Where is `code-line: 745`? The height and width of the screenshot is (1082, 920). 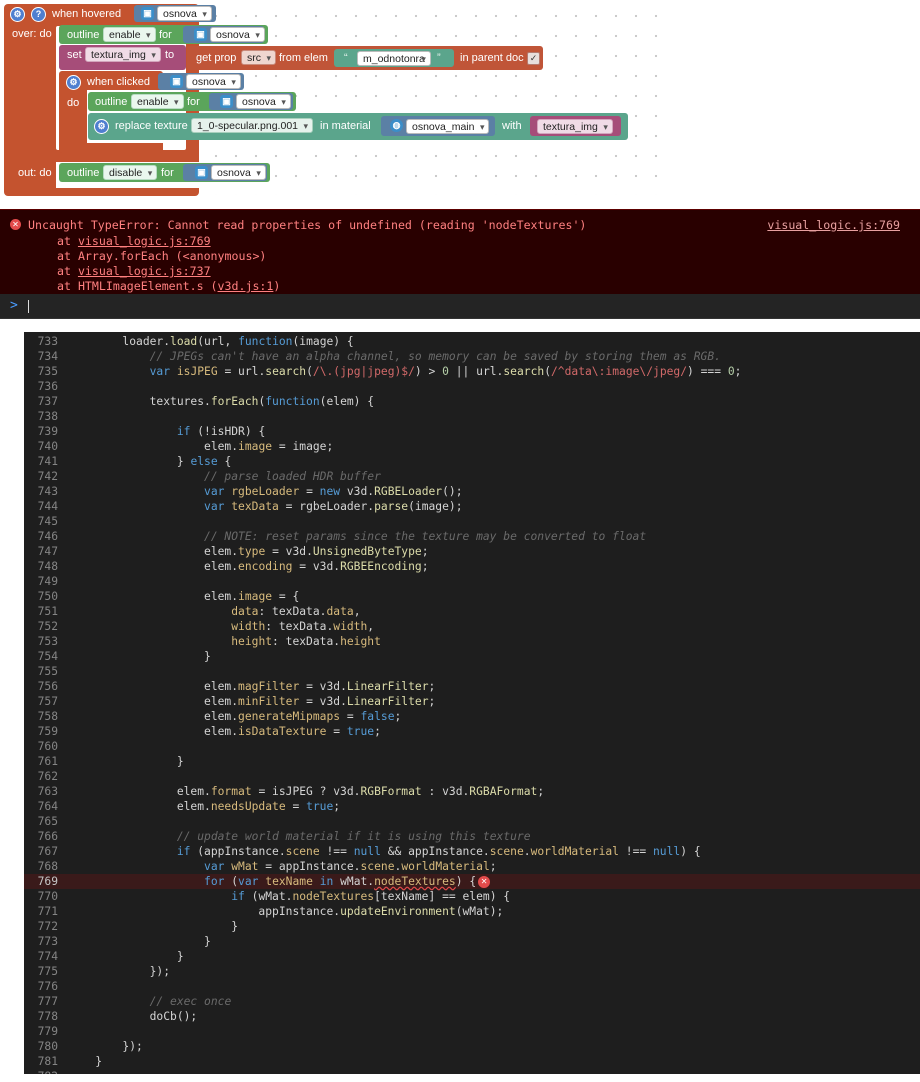
code-line: 745 is located at coordinates (47, 521).